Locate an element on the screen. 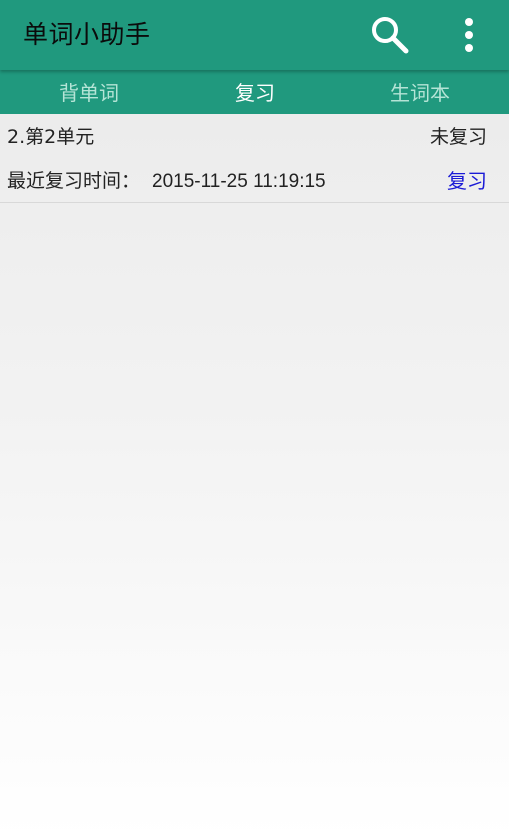  more-vertical-icon is located at coordinates (469, 35).